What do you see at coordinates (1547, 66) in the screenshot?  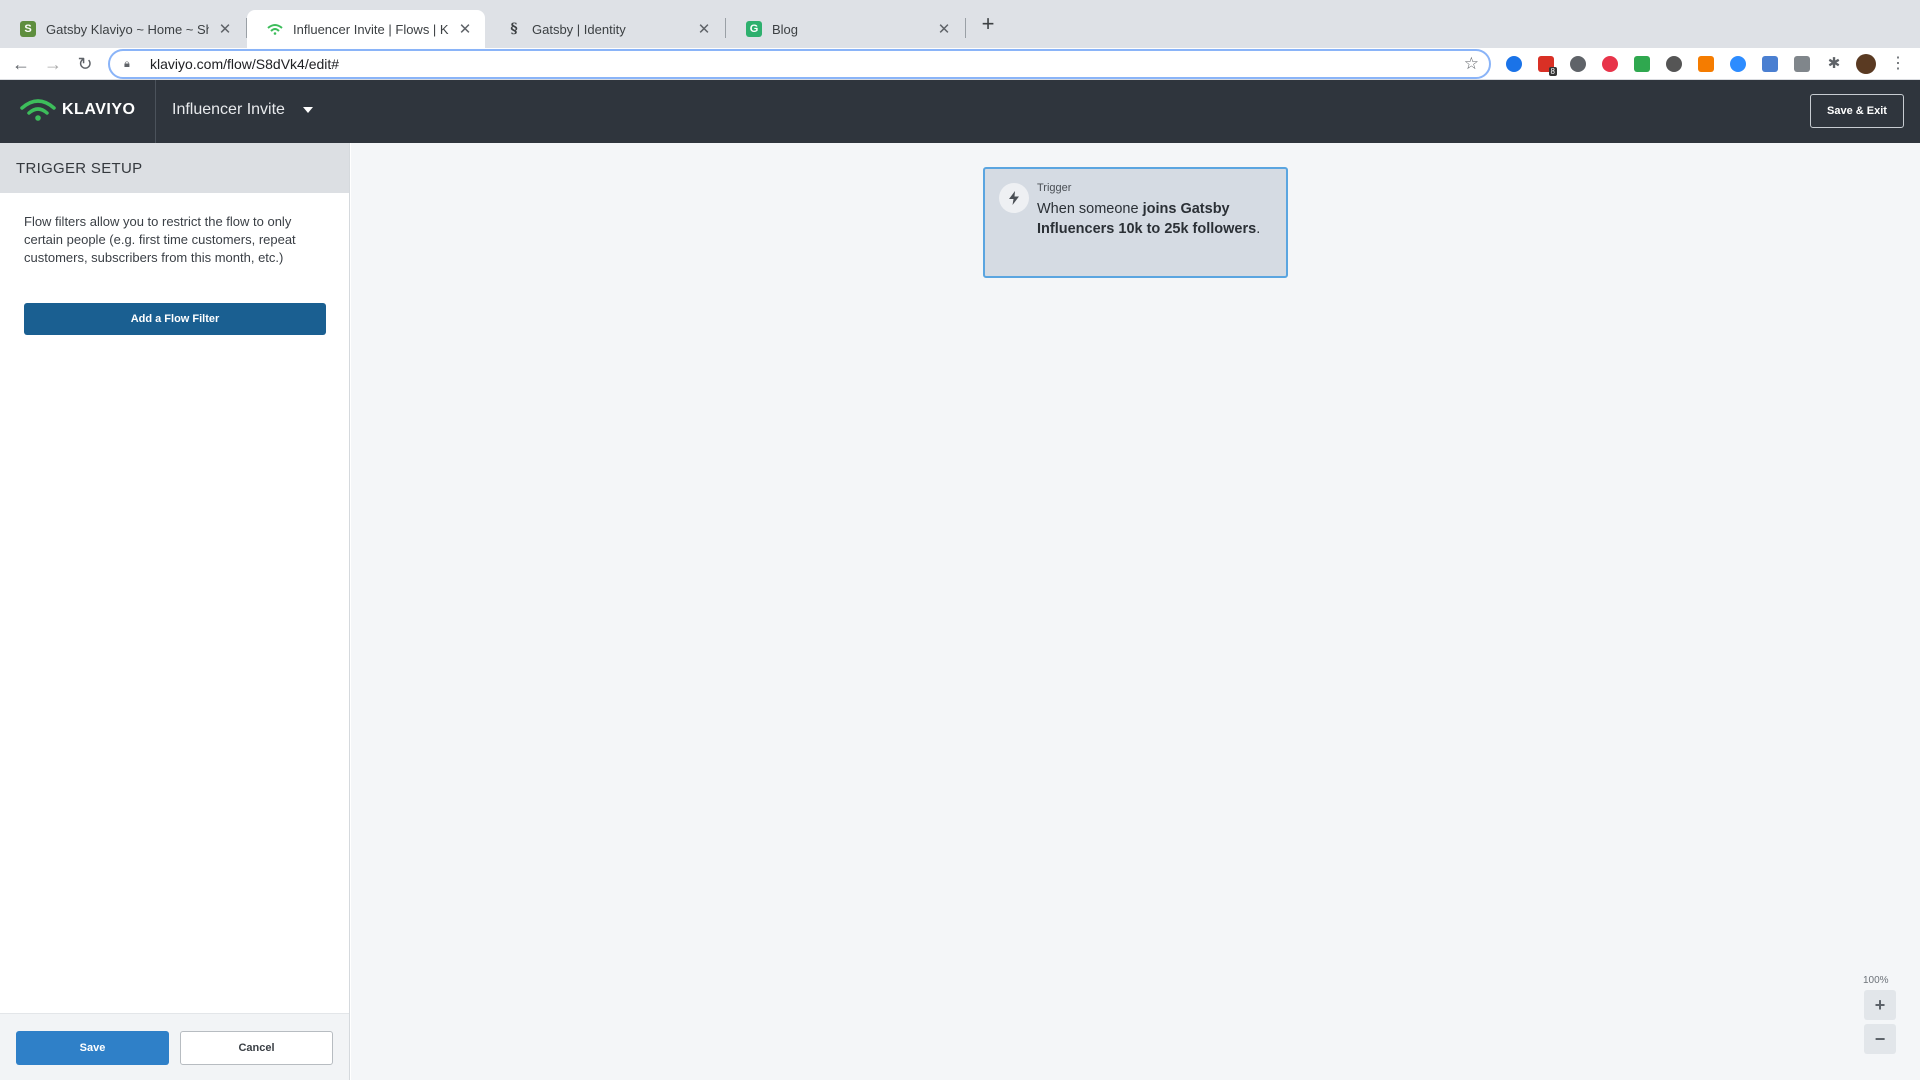 I see `extension-icon: 8` at bounding box center [1547, 66].